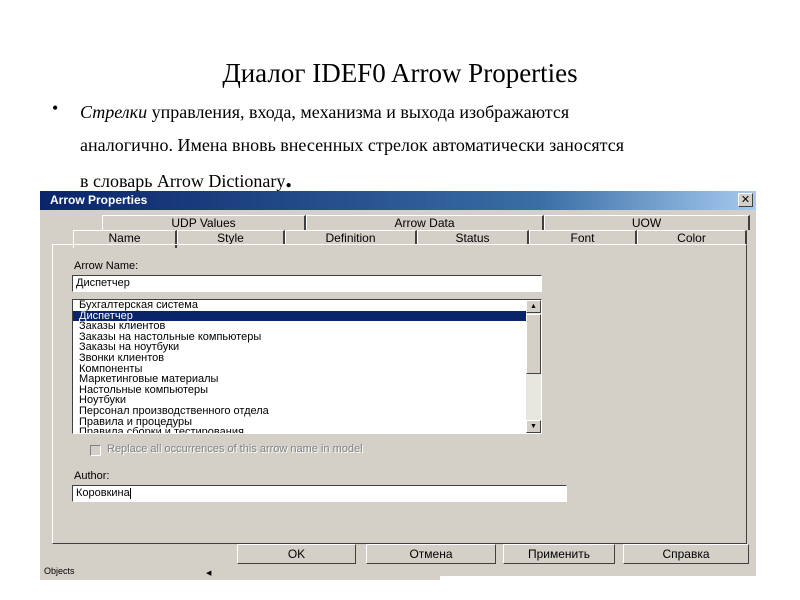  Describe the element at coordinates (647, 222) in the screenshot. I see `tab-uow: UOW` at that location.